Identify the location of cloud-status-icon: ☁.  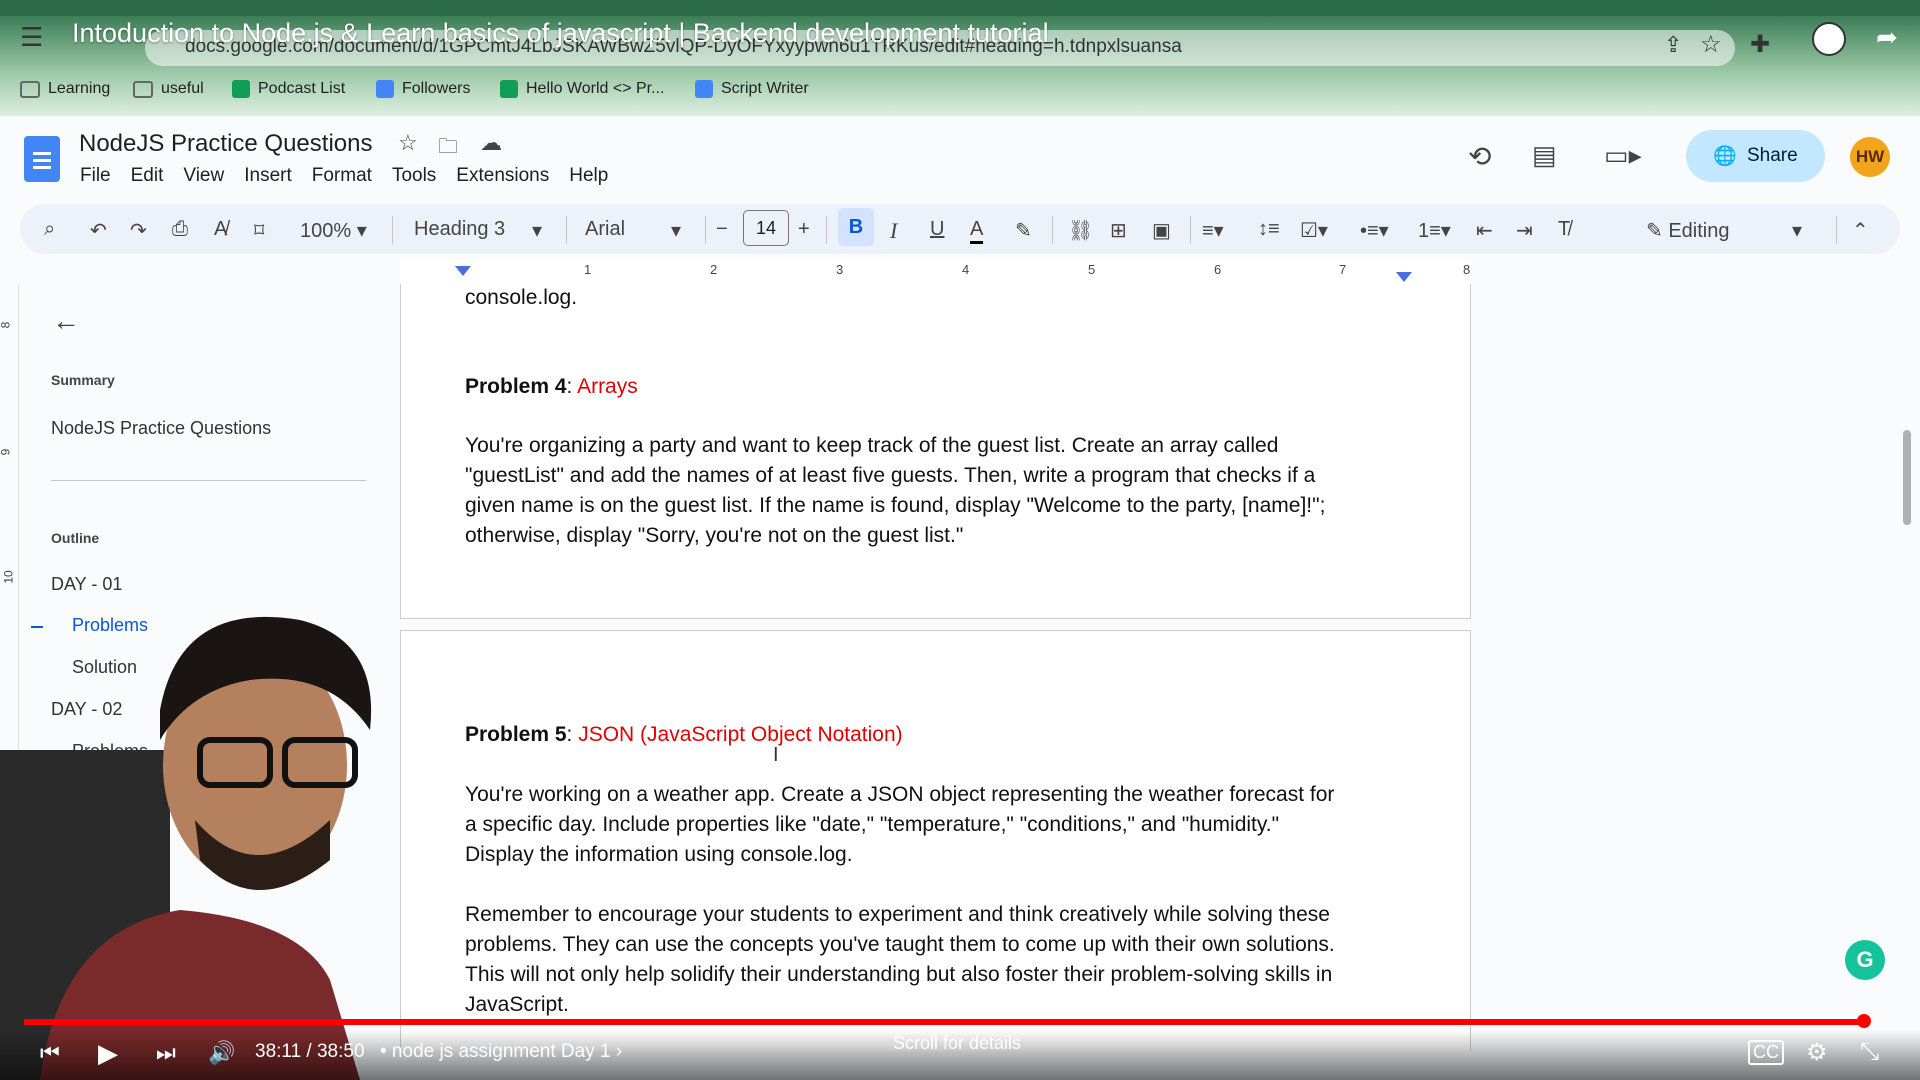
(491, 143).